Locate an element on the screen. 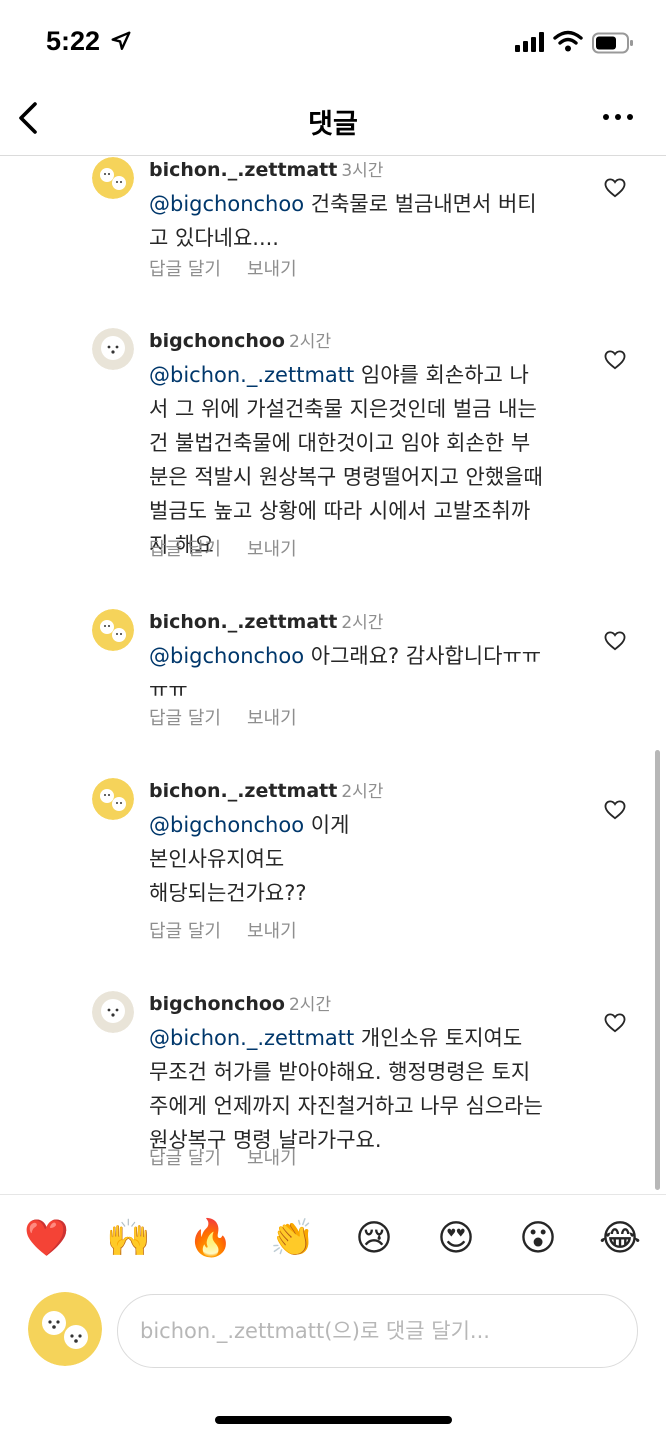 The height and width of the screenshot is (1440, 666). status-bar: 5:22 is located at coordinates (333, 44).